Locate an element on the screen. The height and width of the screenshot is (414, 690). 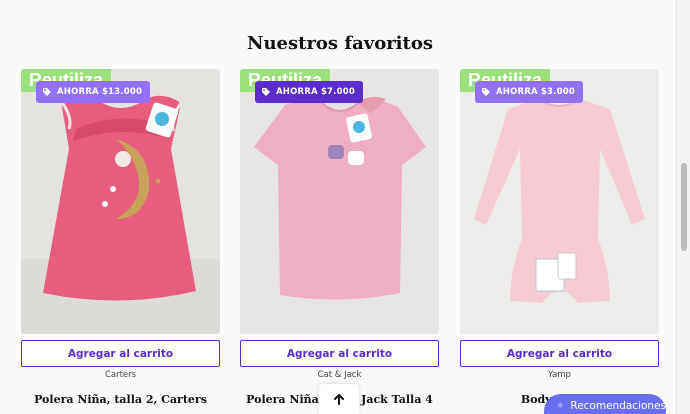
product-title: Polera Niña, talla 2, Carters is located at coordinates (120, 399).